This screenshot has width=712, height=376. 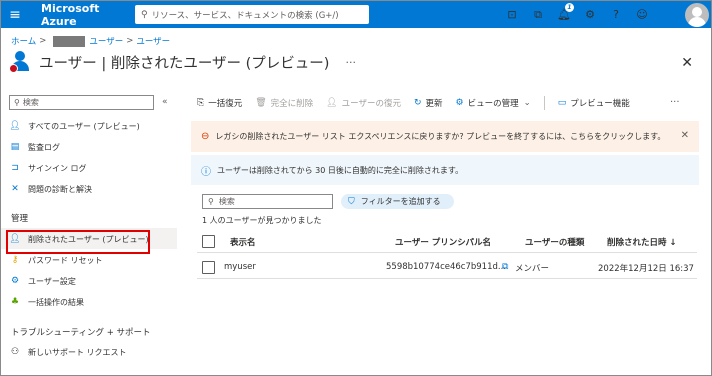 What do you see at coordinates (350, 62) in the screenshot?
I see `more-options-icon: ···` at bounding box center [350, 62].